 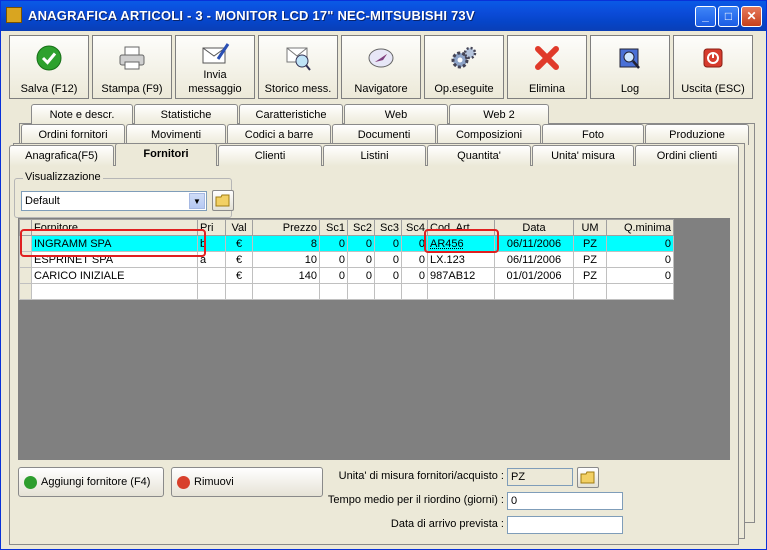 I want to click on cell-prezzo: 10, so click(x=286, y=259).